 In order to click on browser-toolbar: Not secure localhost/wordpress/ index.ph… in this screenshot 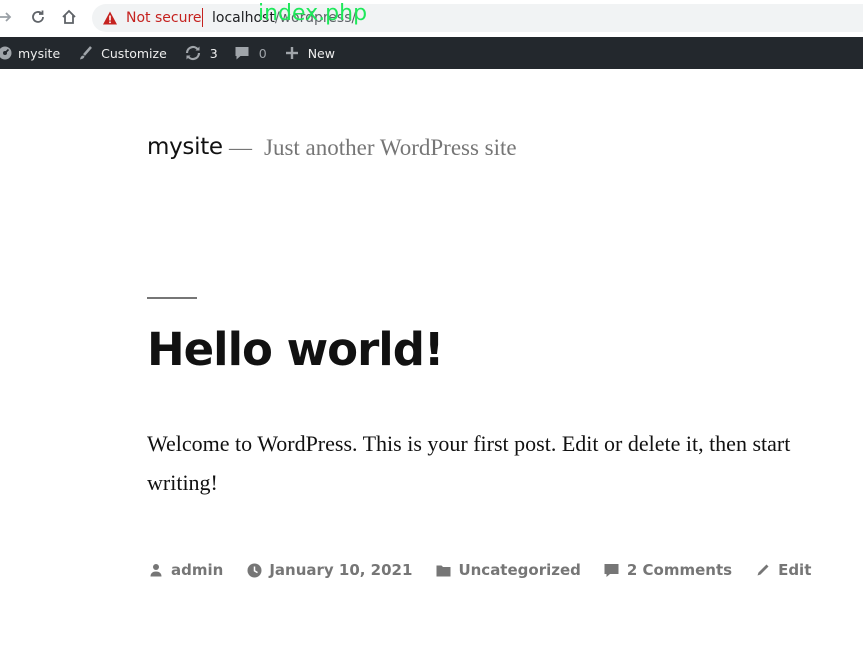, I will do `click(431, 18)`.